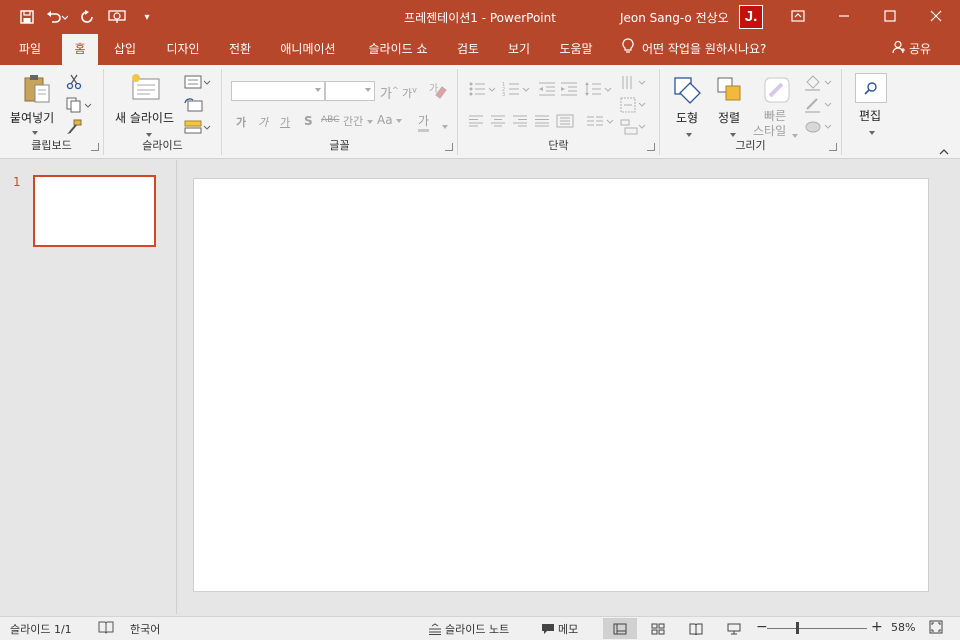 The image size is (960, 640). Describe the element at coordinates (797, 628) in the screenshot. I see `zoom-slider-thumb` at that location.